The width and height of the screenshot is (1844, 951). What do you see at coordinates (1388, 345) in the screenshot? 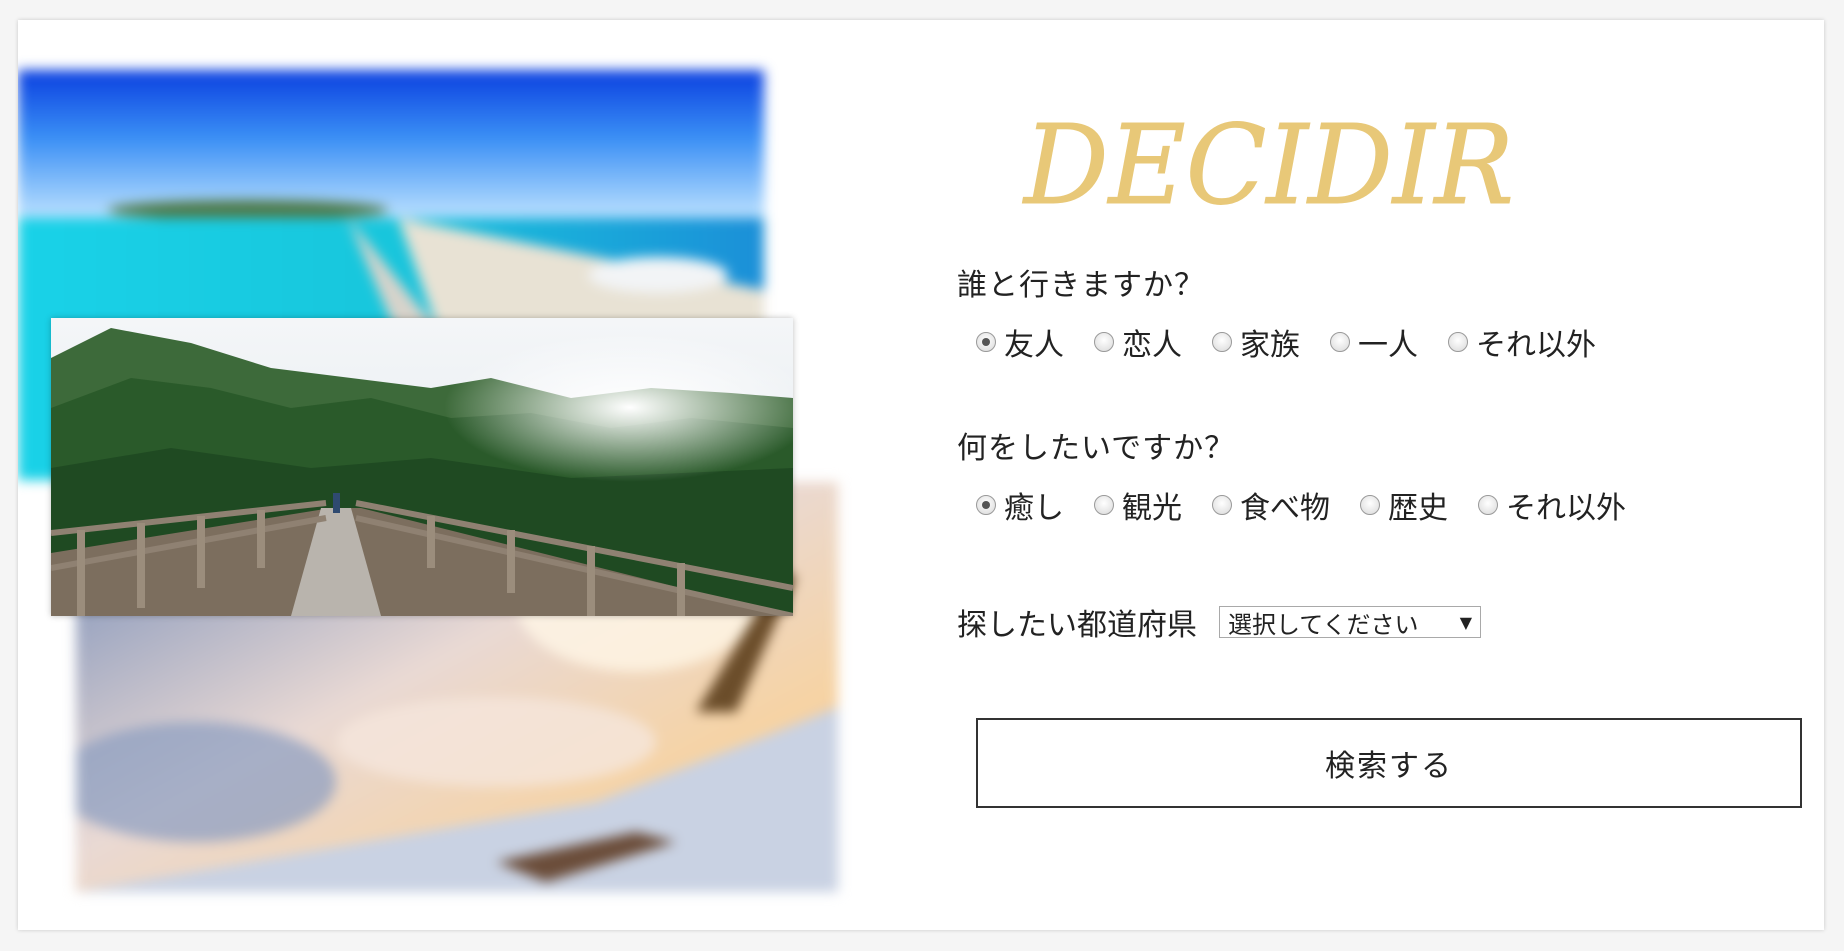
I see `companion-option-label: 一人` at bounding box center [1388, 345].